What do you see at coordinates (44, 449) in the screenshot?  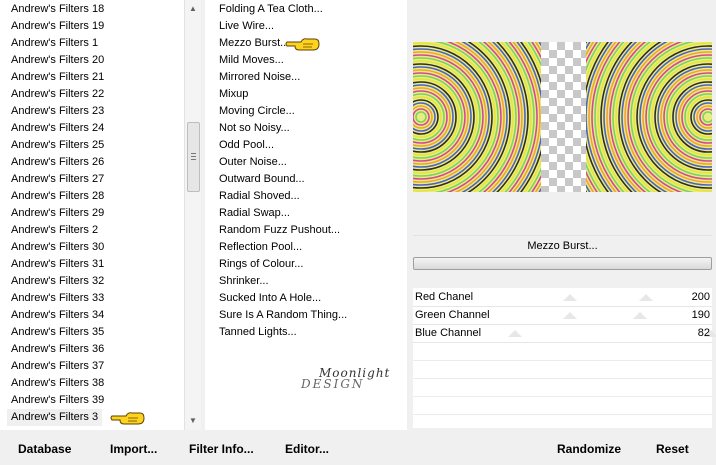 I see `database-button: Database` at bounding box center [44, 449].